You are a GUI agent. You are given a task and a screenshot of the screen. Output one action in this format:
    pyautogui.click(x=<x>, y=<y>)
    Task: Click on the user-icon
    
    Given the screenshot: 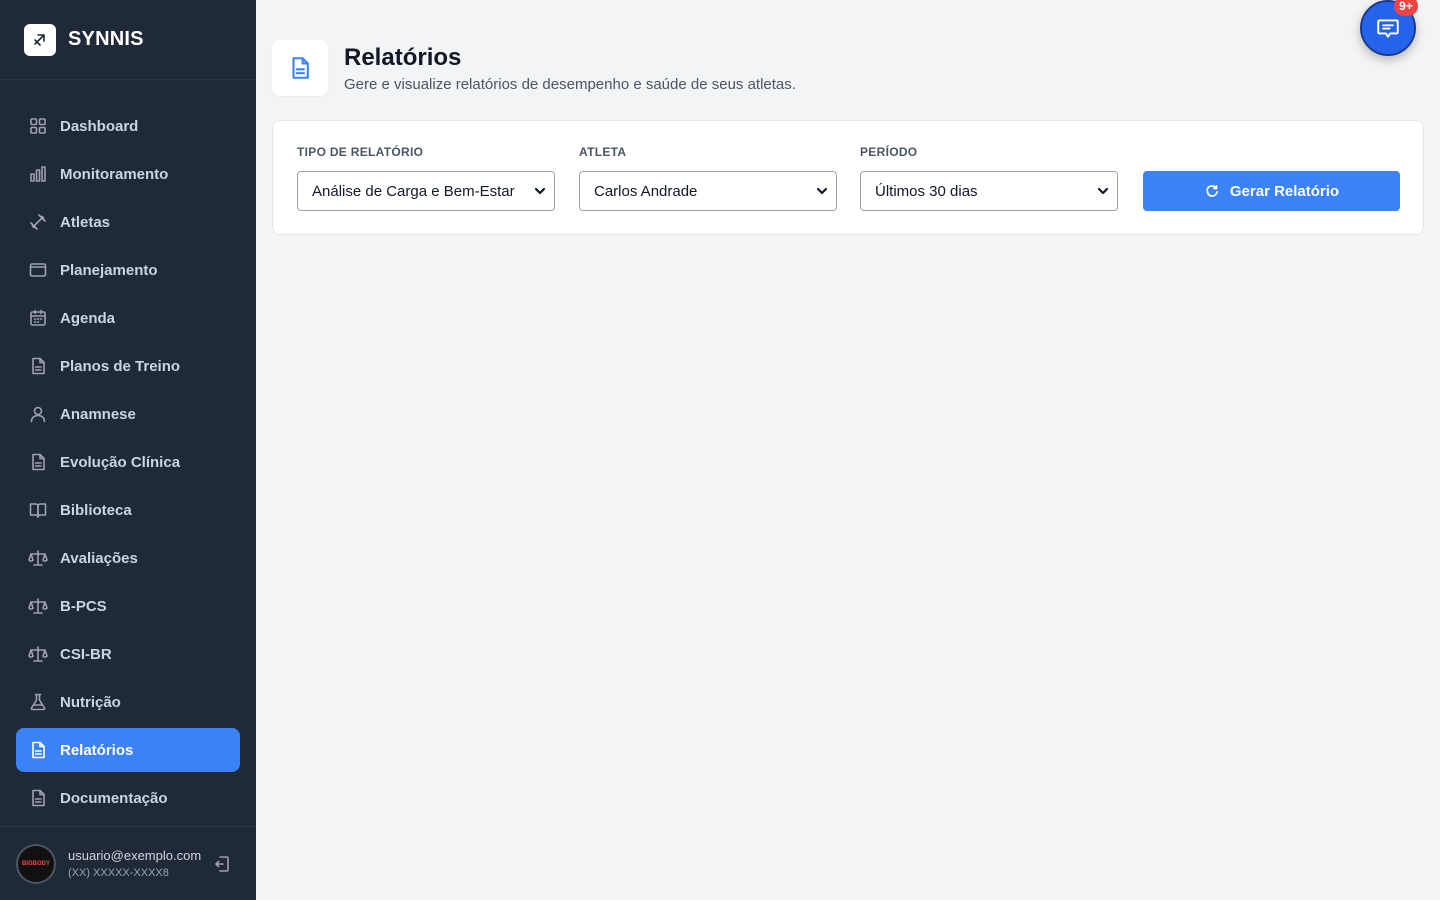 What is the action you would take?
    pyautogui.click(x=38, y=414)
    